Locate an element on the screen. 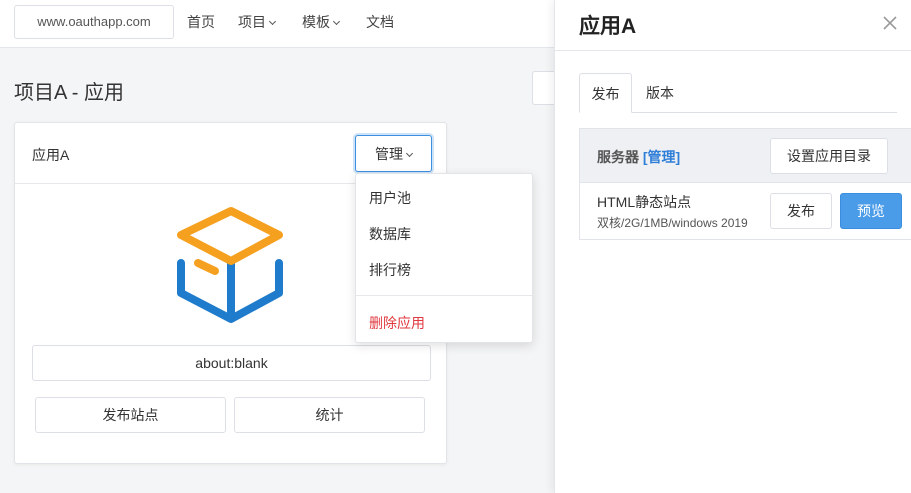  server-header-text: 服务器 is located at coordinates (618, 157).